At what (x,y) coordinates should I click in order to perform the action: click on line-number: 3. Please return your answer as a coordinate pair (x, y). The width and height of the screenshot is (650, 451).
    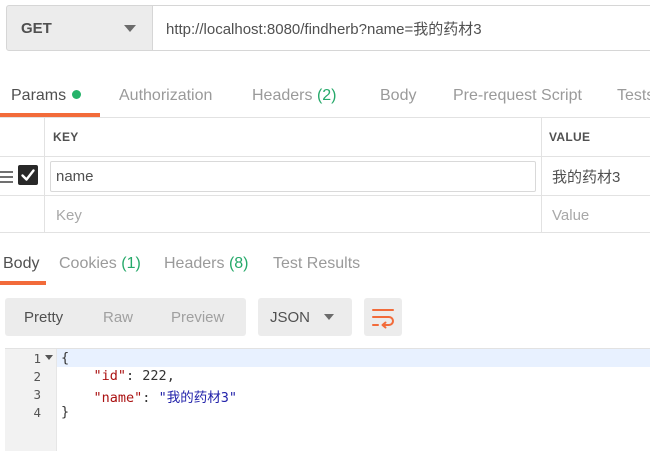
    Looking at the image, I should click on (37, 394).